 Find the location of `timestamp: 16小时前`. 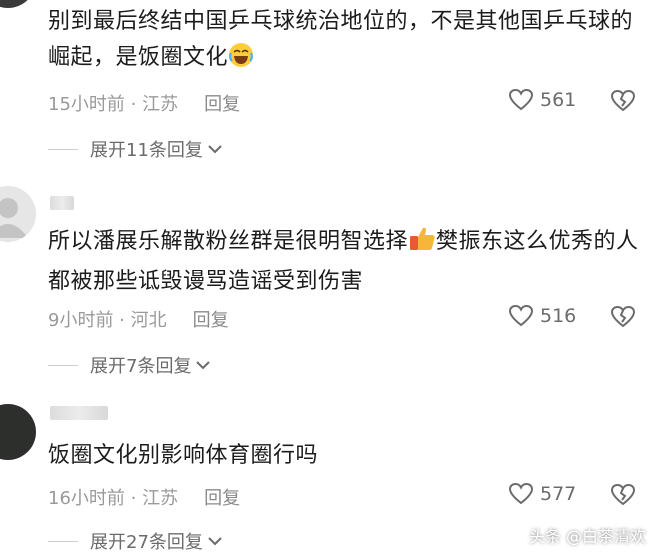

timestamp: 16小时前 is located at coordinates (86, 498).